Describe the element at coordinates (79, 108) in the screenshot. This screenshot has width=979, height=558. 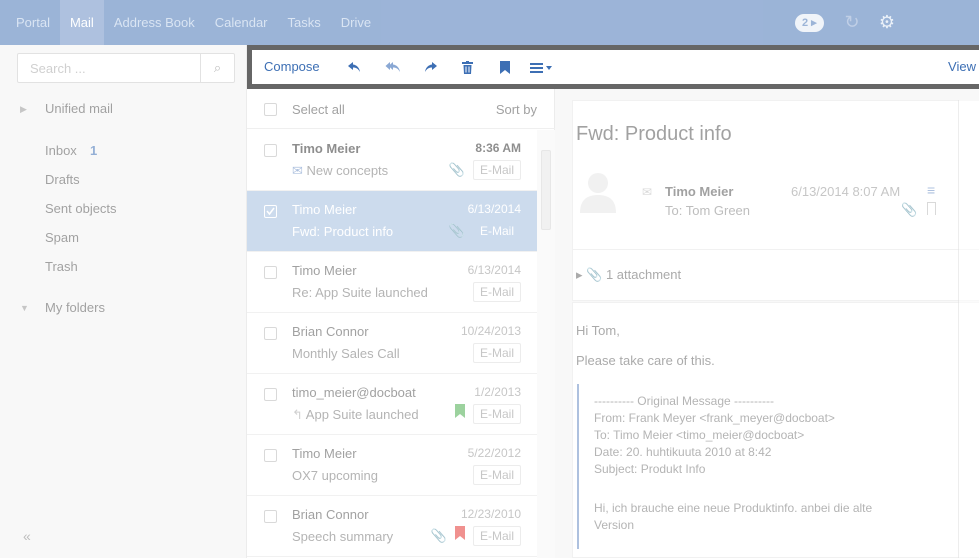
I see `sidebar-item-label: Unified mail` at that location.